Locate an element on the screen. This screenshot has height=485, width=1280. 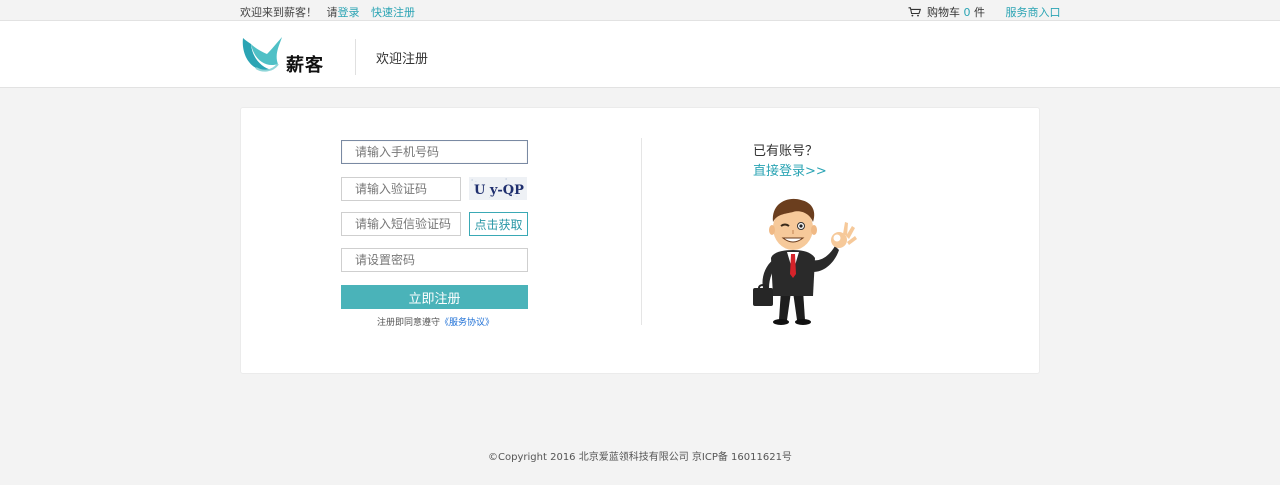
captcha-text: U y-QP is located at coordinates (499, 190).